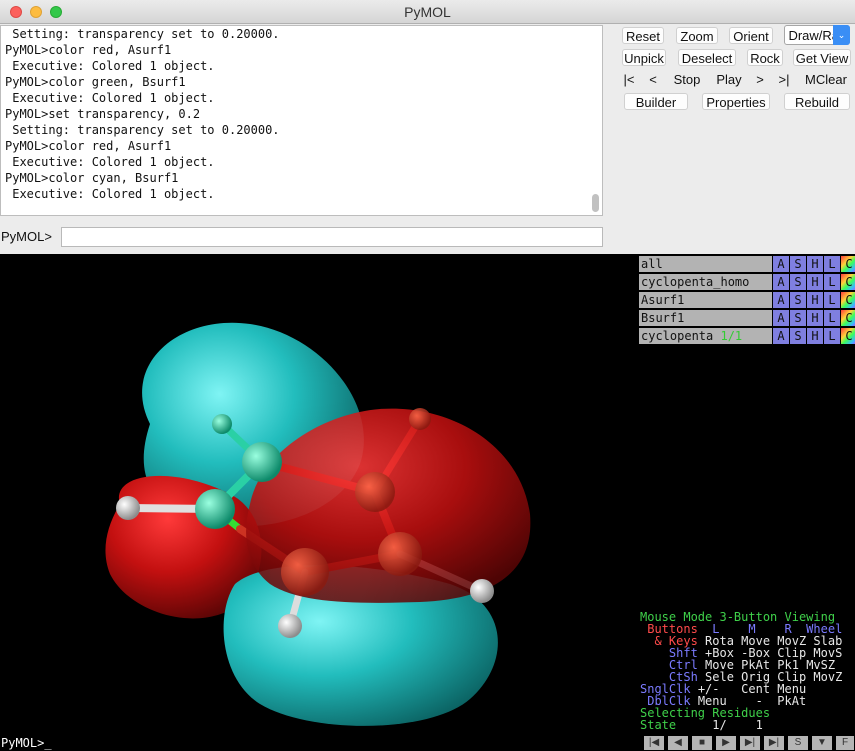 This screenshot has width=855, height=751. What do you see at coordinates (826, 79) in the screenshot?
I see `mclear-button: MClear` at bounding box center [826, 79].